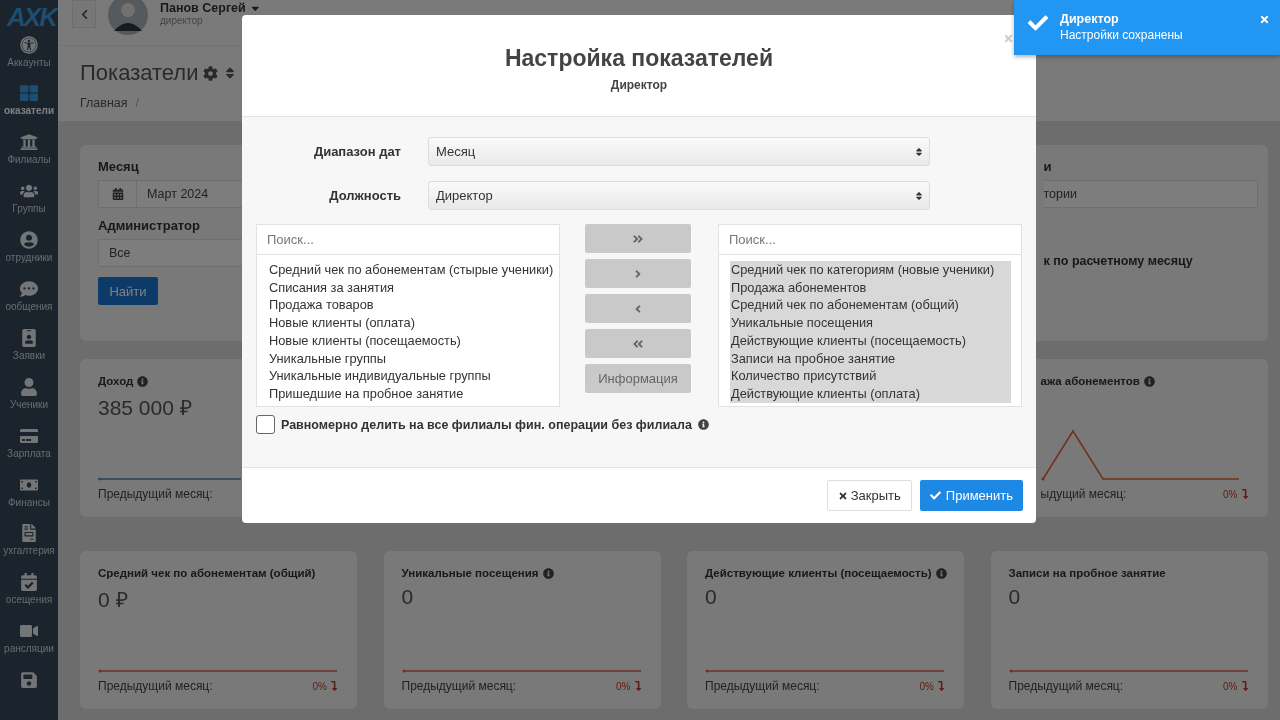  I want to click on metric-value: 0 ₽, so click(113, 599).